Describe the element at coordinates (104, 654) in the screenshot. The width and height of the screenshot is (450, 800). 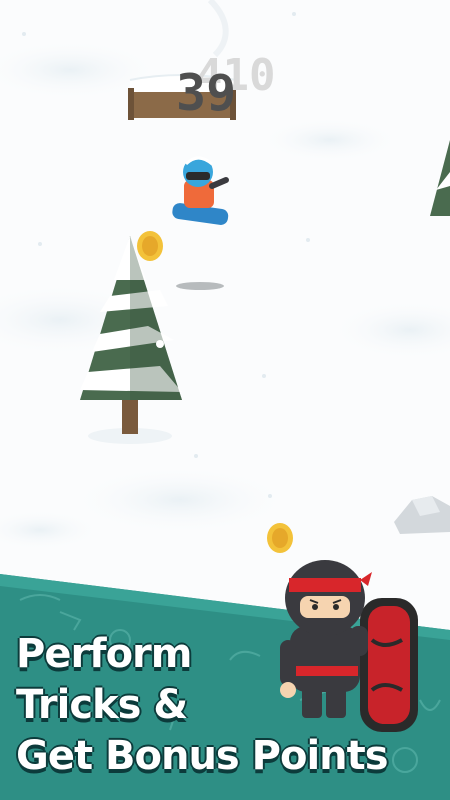
I see `promo-line-1: Perform` at that location.